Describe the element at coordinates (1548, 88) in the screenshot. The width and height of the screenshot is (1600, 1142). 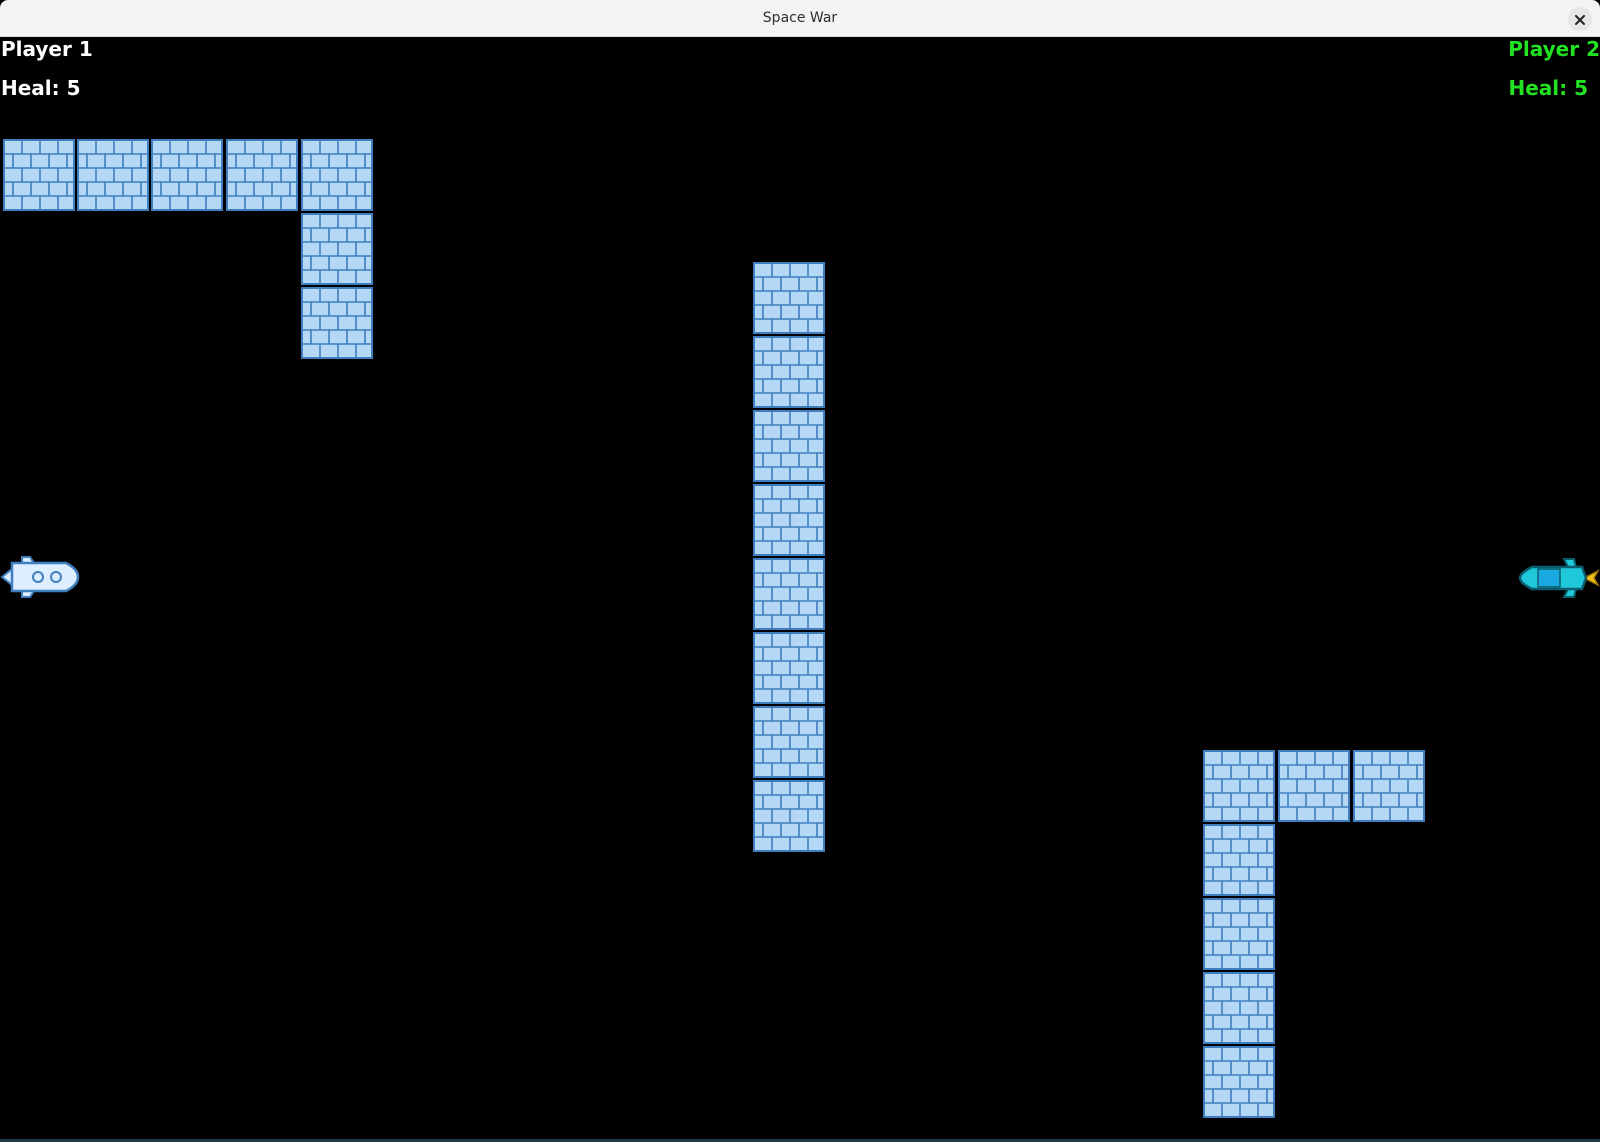
I see `player2-heal: Heal: 5` at that location.